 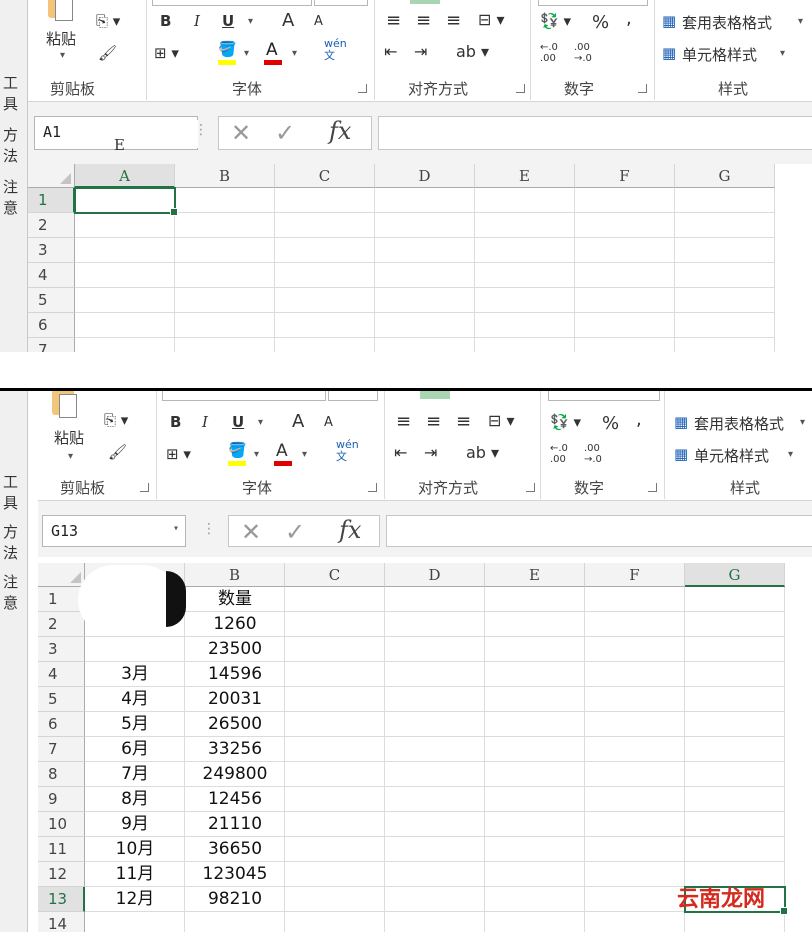 What do you see at coordinates (472, 51) in the screenshot?
I see `orientation-icon: ab ▾` at bounding box center [472, 51].